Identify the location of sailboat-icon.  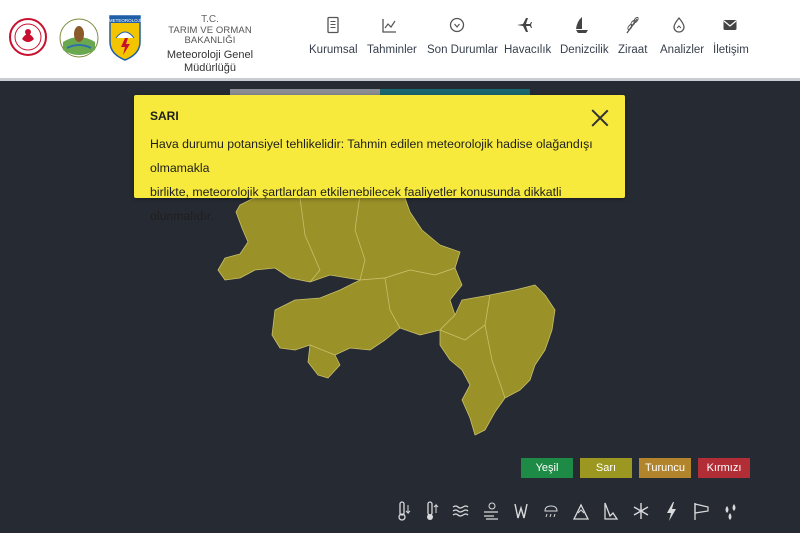
(582, 27).